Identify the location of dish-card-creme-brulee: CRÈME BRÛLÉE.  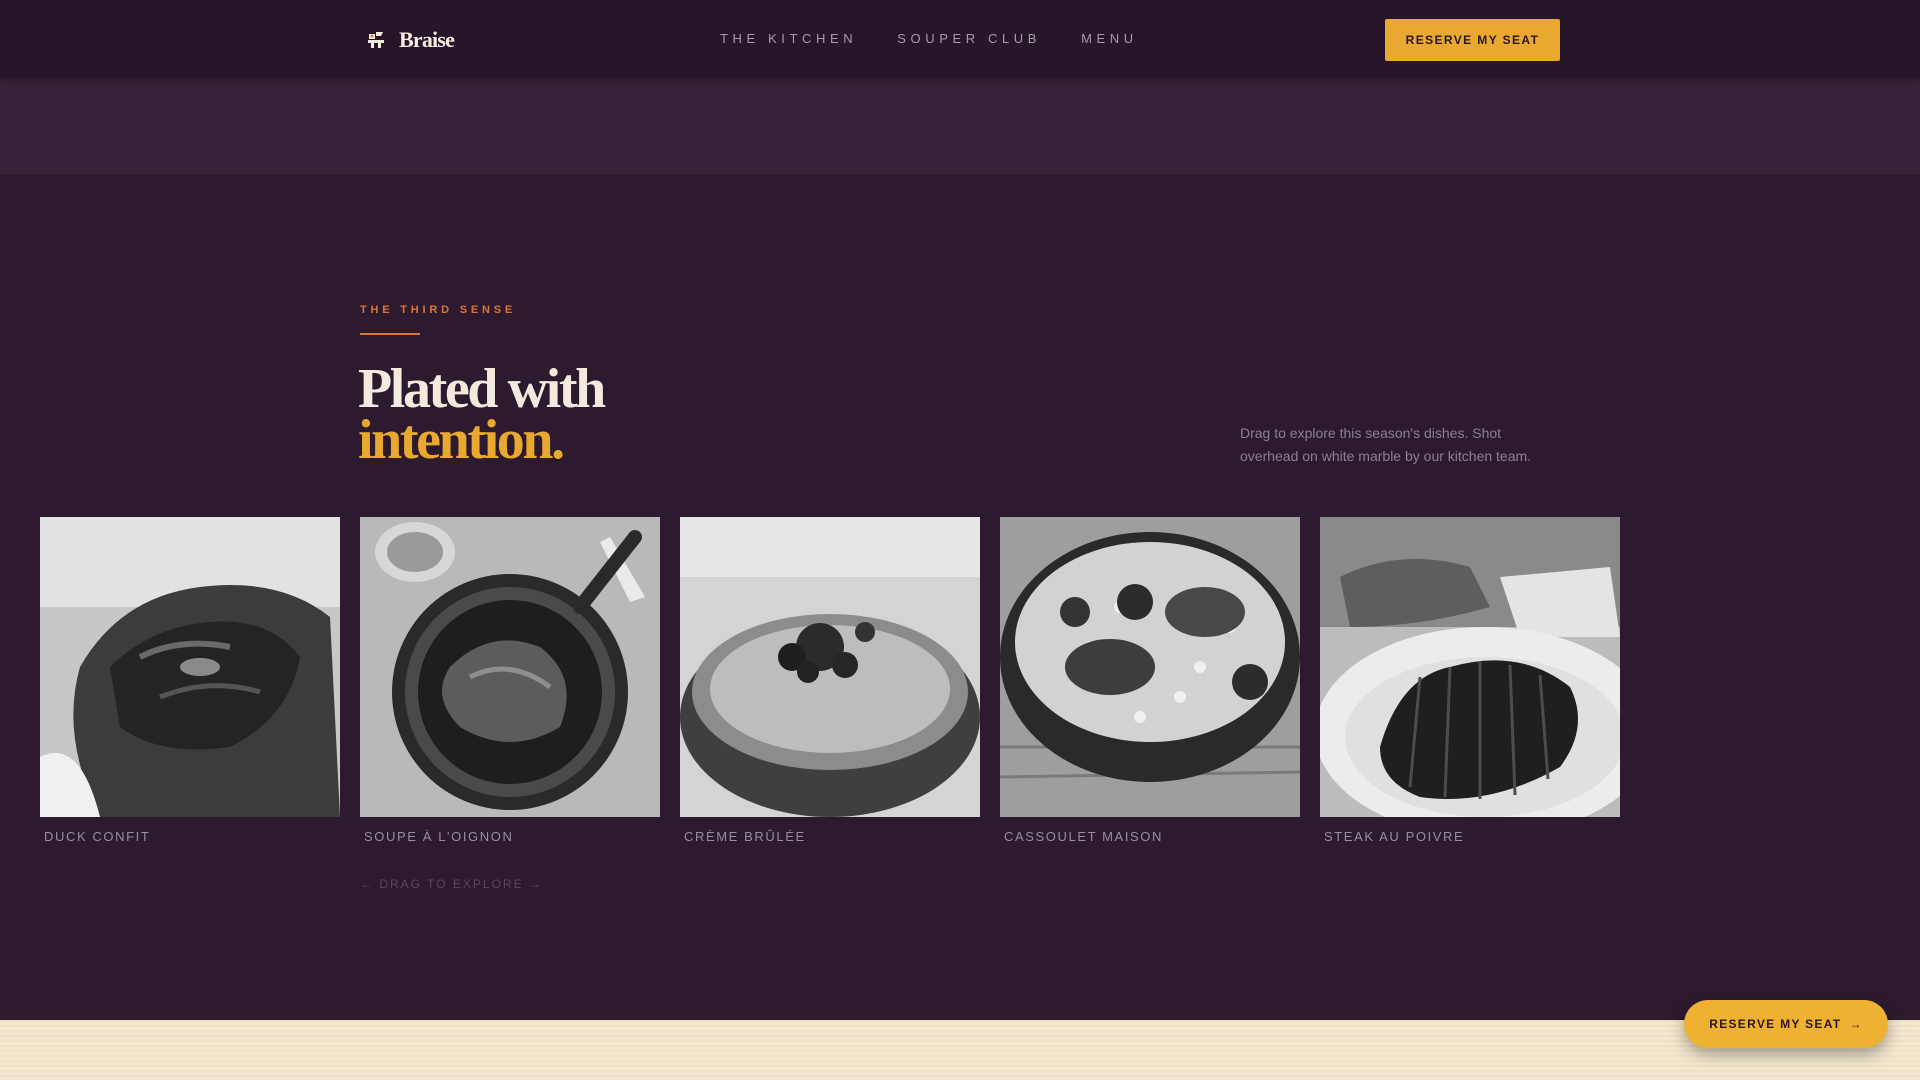
(830, 680).